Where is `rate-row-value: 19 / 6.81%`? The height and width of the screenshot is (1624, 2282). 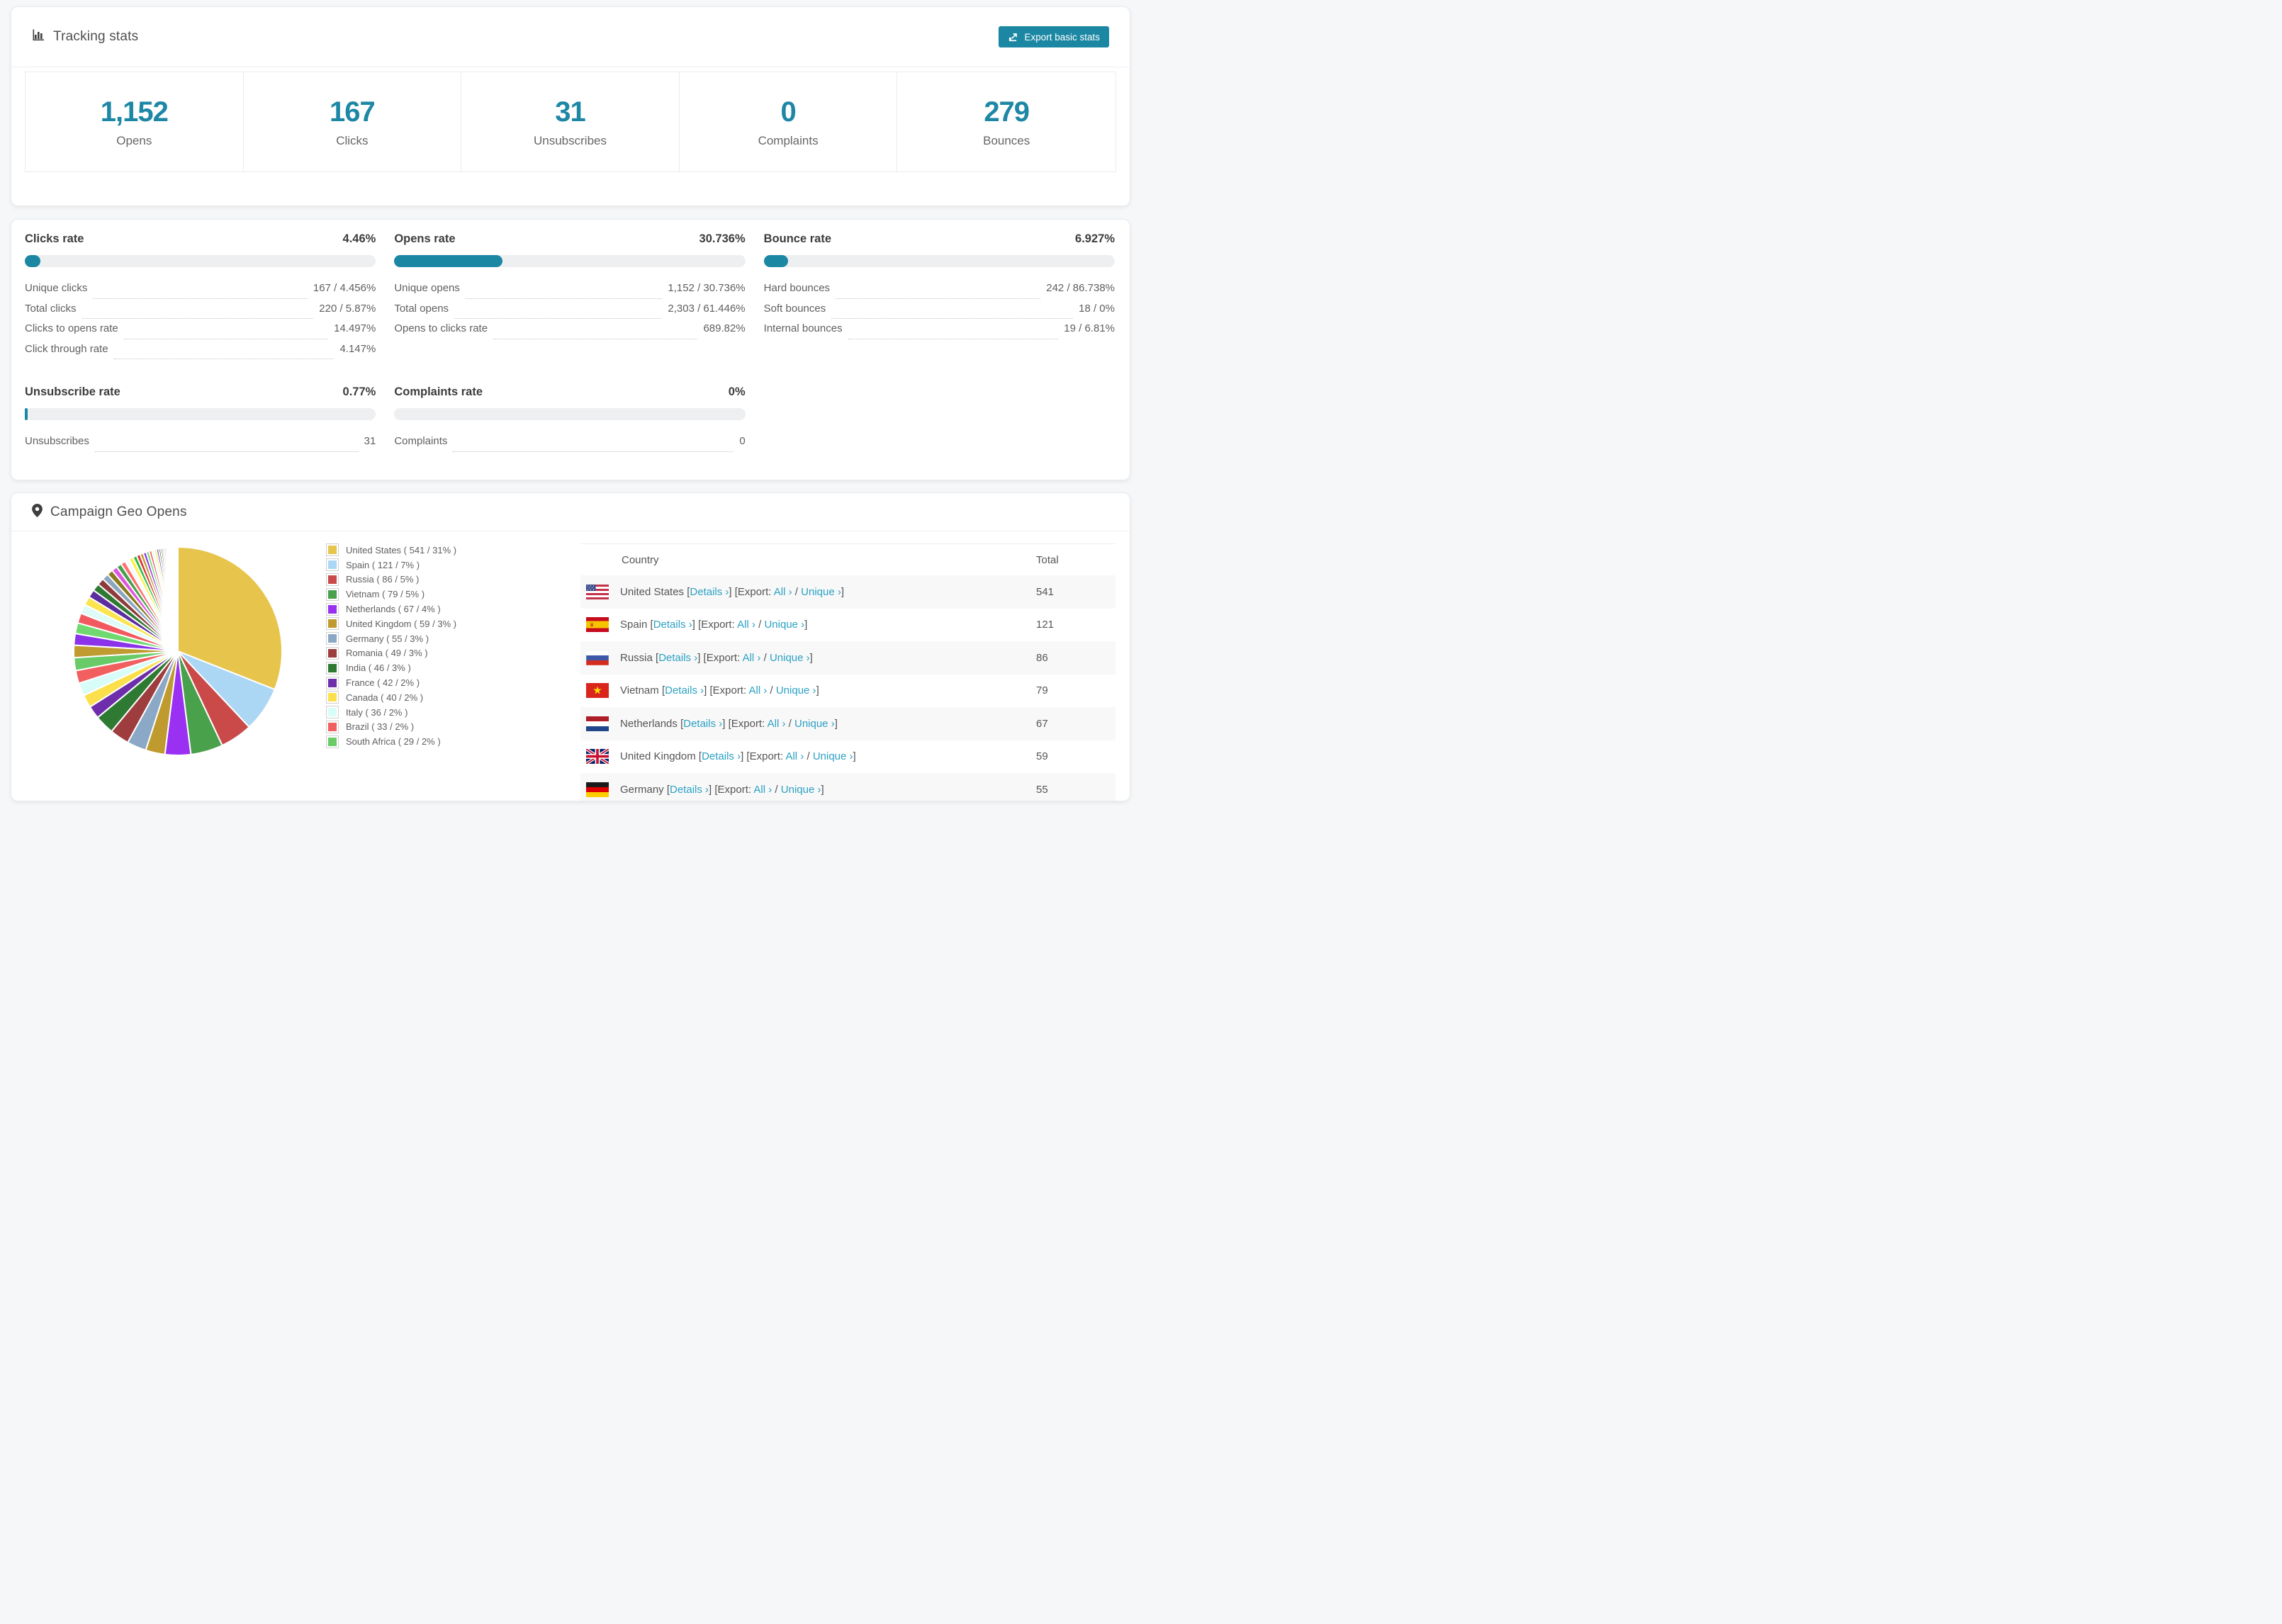 rate-row-value: 19 / 6.81% is located at coordinates (1089, 328).